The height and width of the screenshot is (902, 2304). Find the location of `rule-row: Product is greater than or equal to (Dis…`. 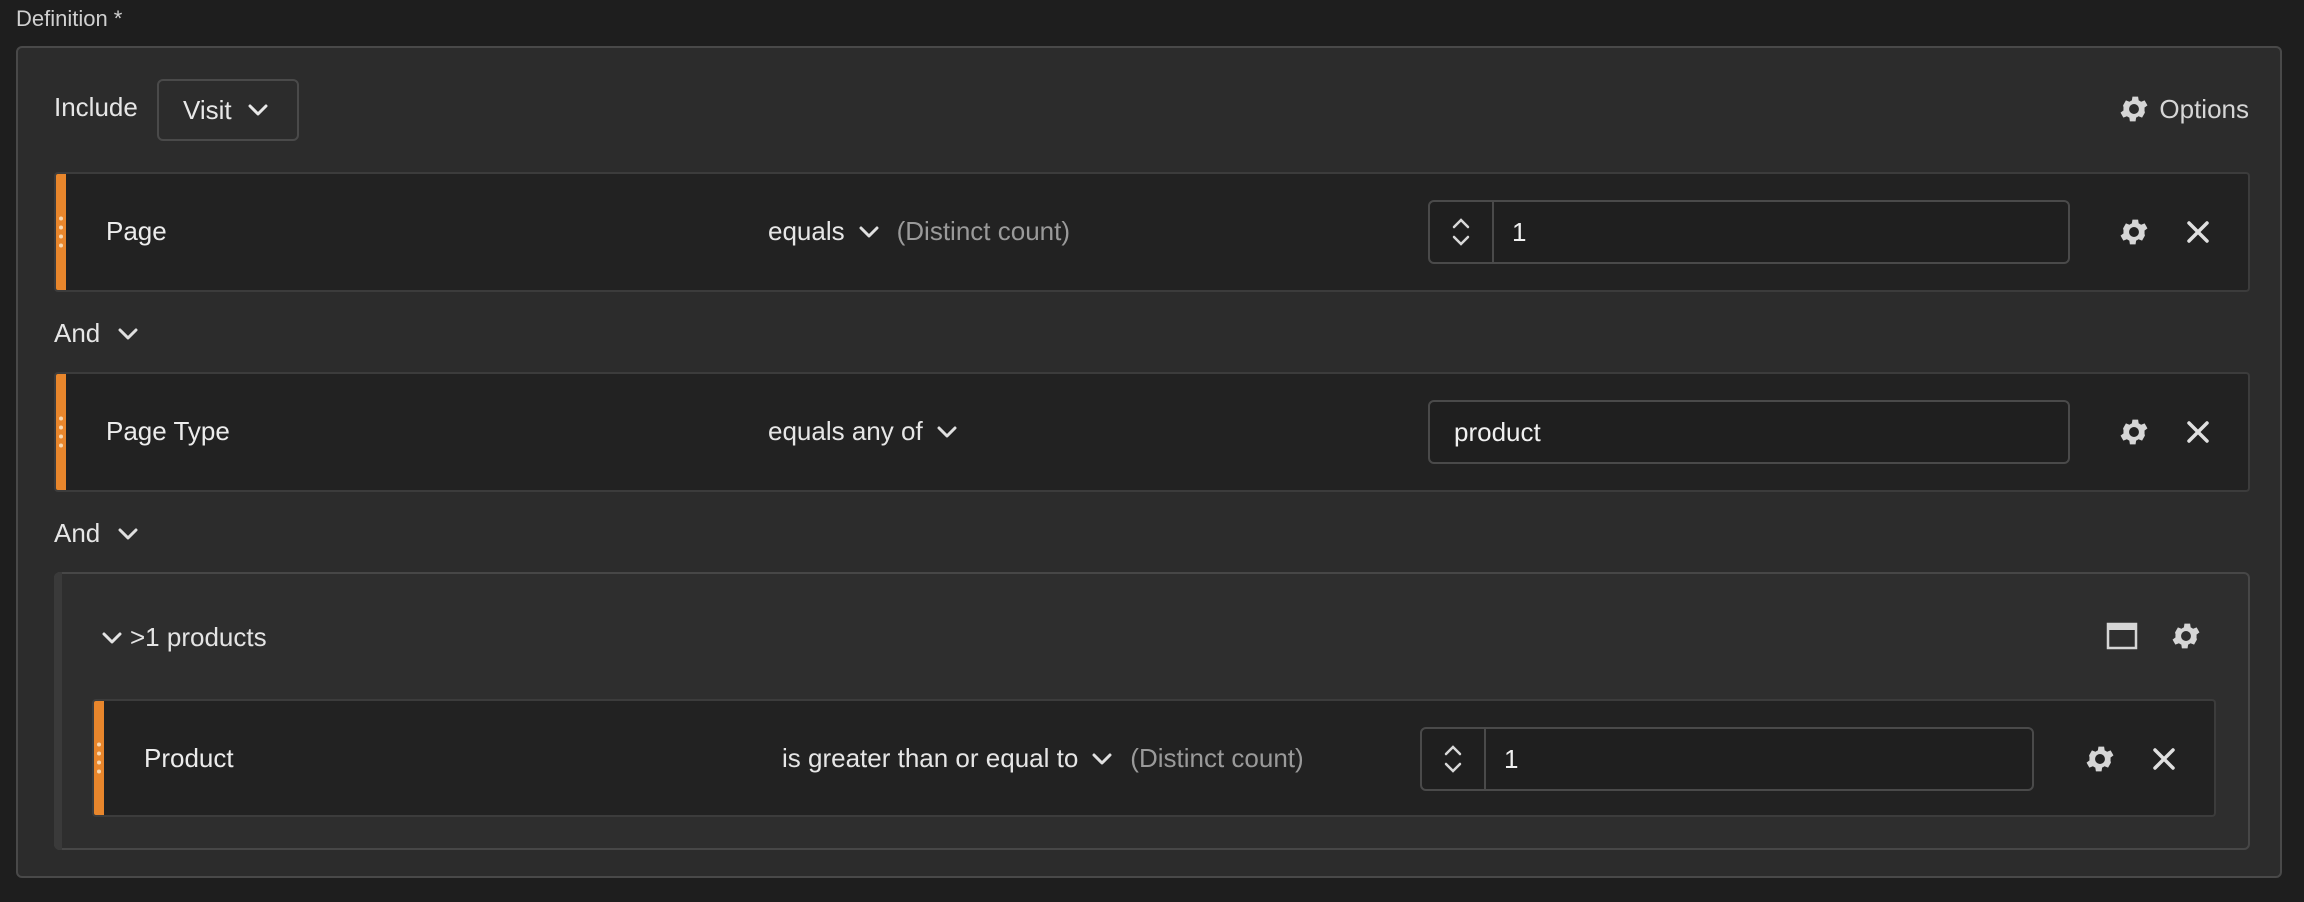

rule-row: Product is greater than or equal to (Dis… is located at coordinates (1154, 758).